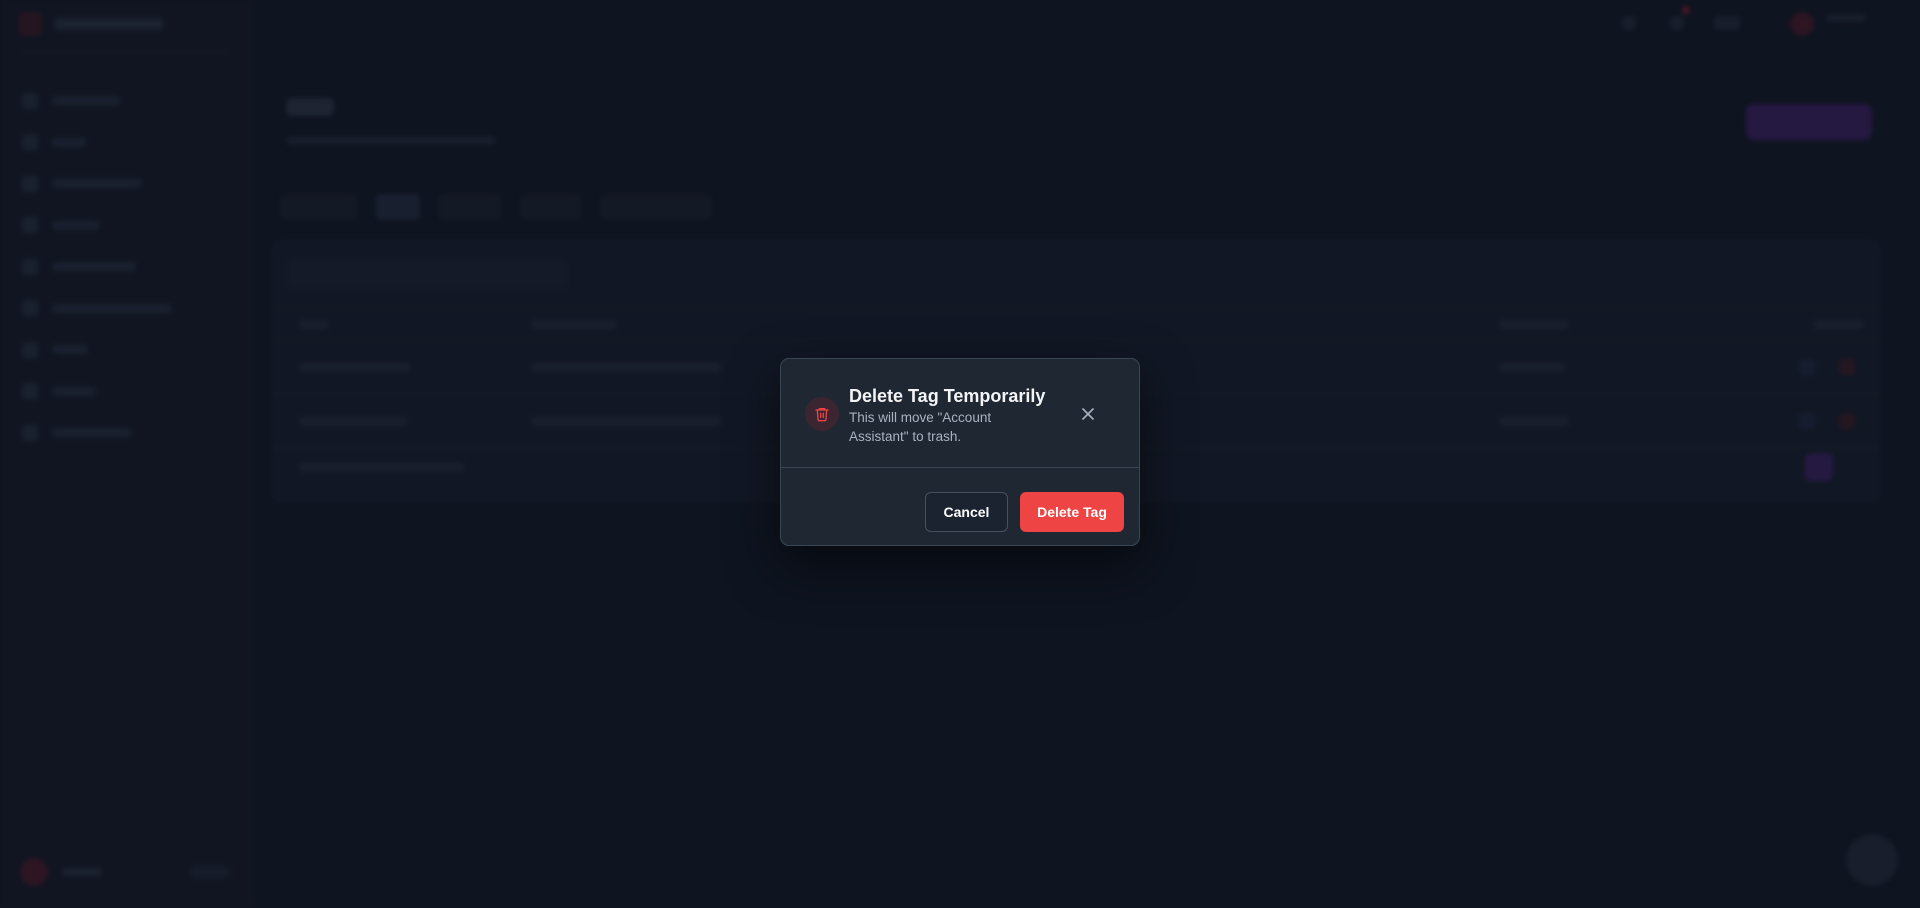  I want to click on delete-tag-button: Delete Tag, so click(1072, 512).